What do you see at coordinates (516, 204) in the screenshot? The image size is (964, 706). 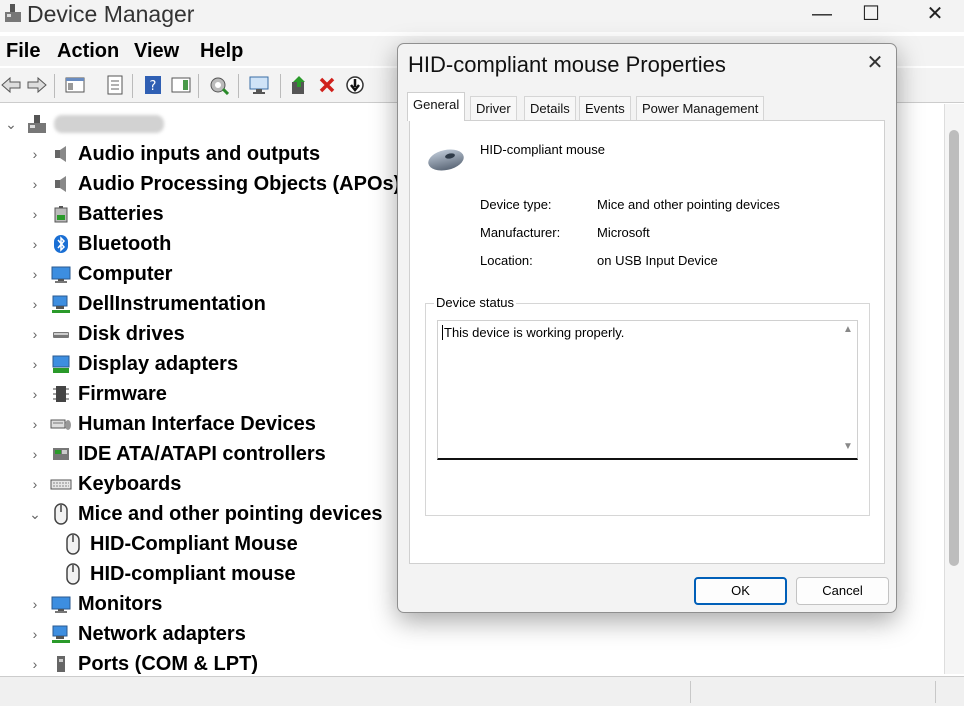 I see `device-type-label: Device type:` at bounding box center [516, 204].